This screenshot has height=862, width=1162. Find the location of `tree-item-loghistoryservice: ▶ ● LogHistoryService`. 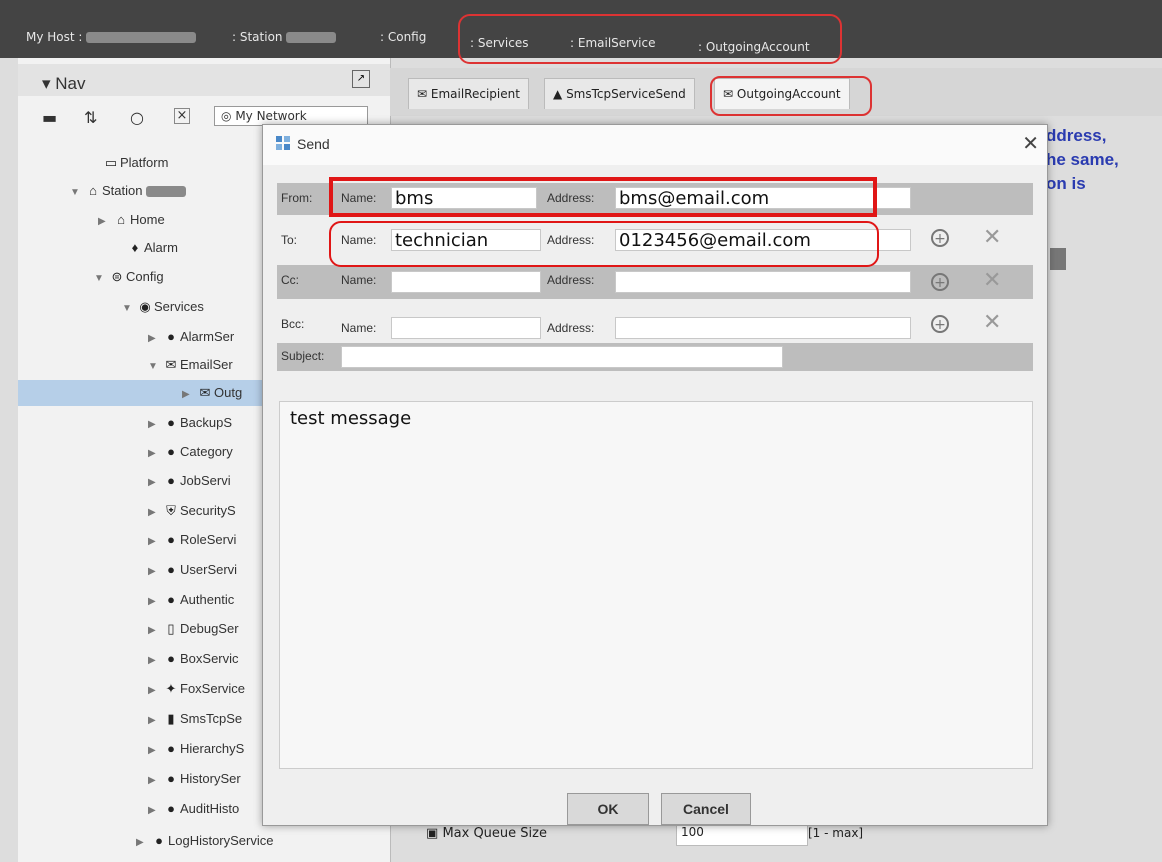

tree-item-loghistoryservice: ▶ ● LogHistoryService is located at coordinates (202, 841).